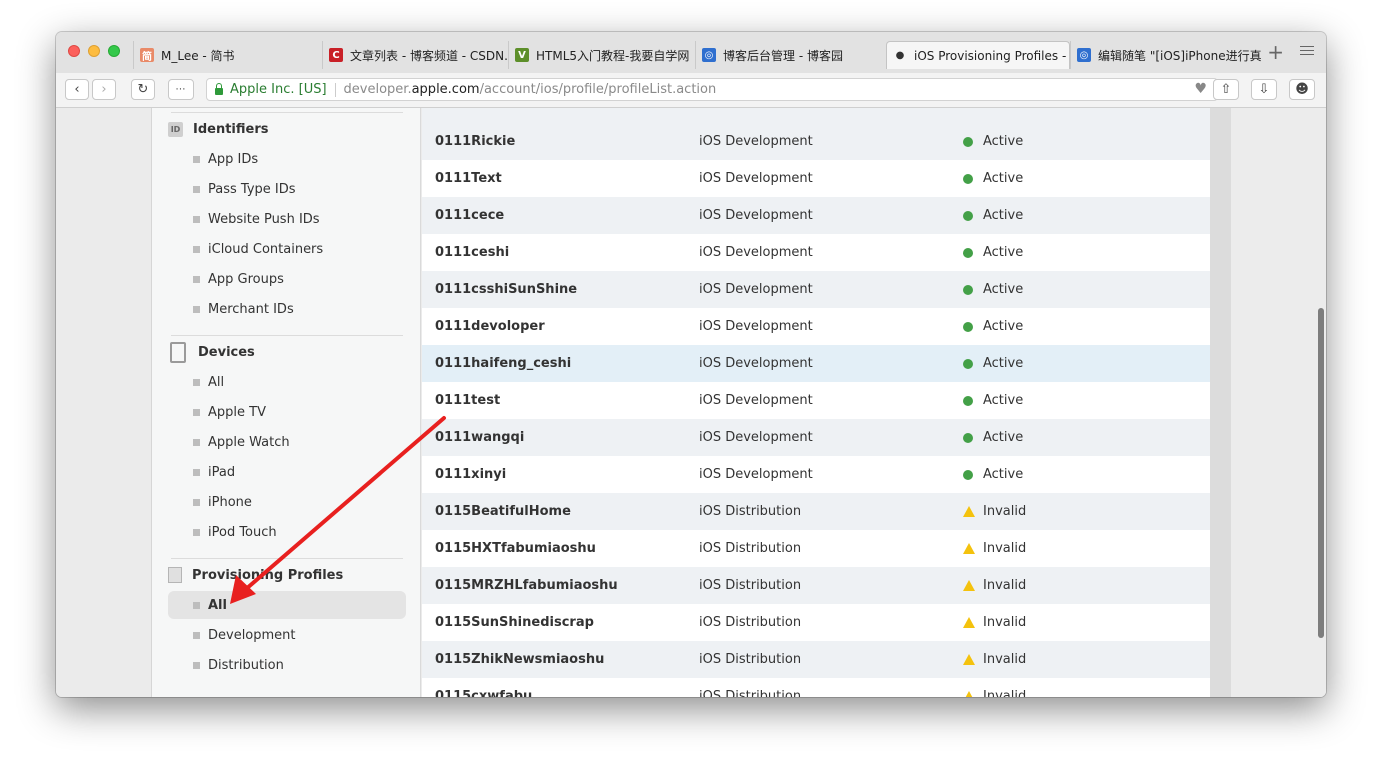 This screenshot has width=1382, height=777. I want to click on tab-overview-icon, so click(1307, 52).